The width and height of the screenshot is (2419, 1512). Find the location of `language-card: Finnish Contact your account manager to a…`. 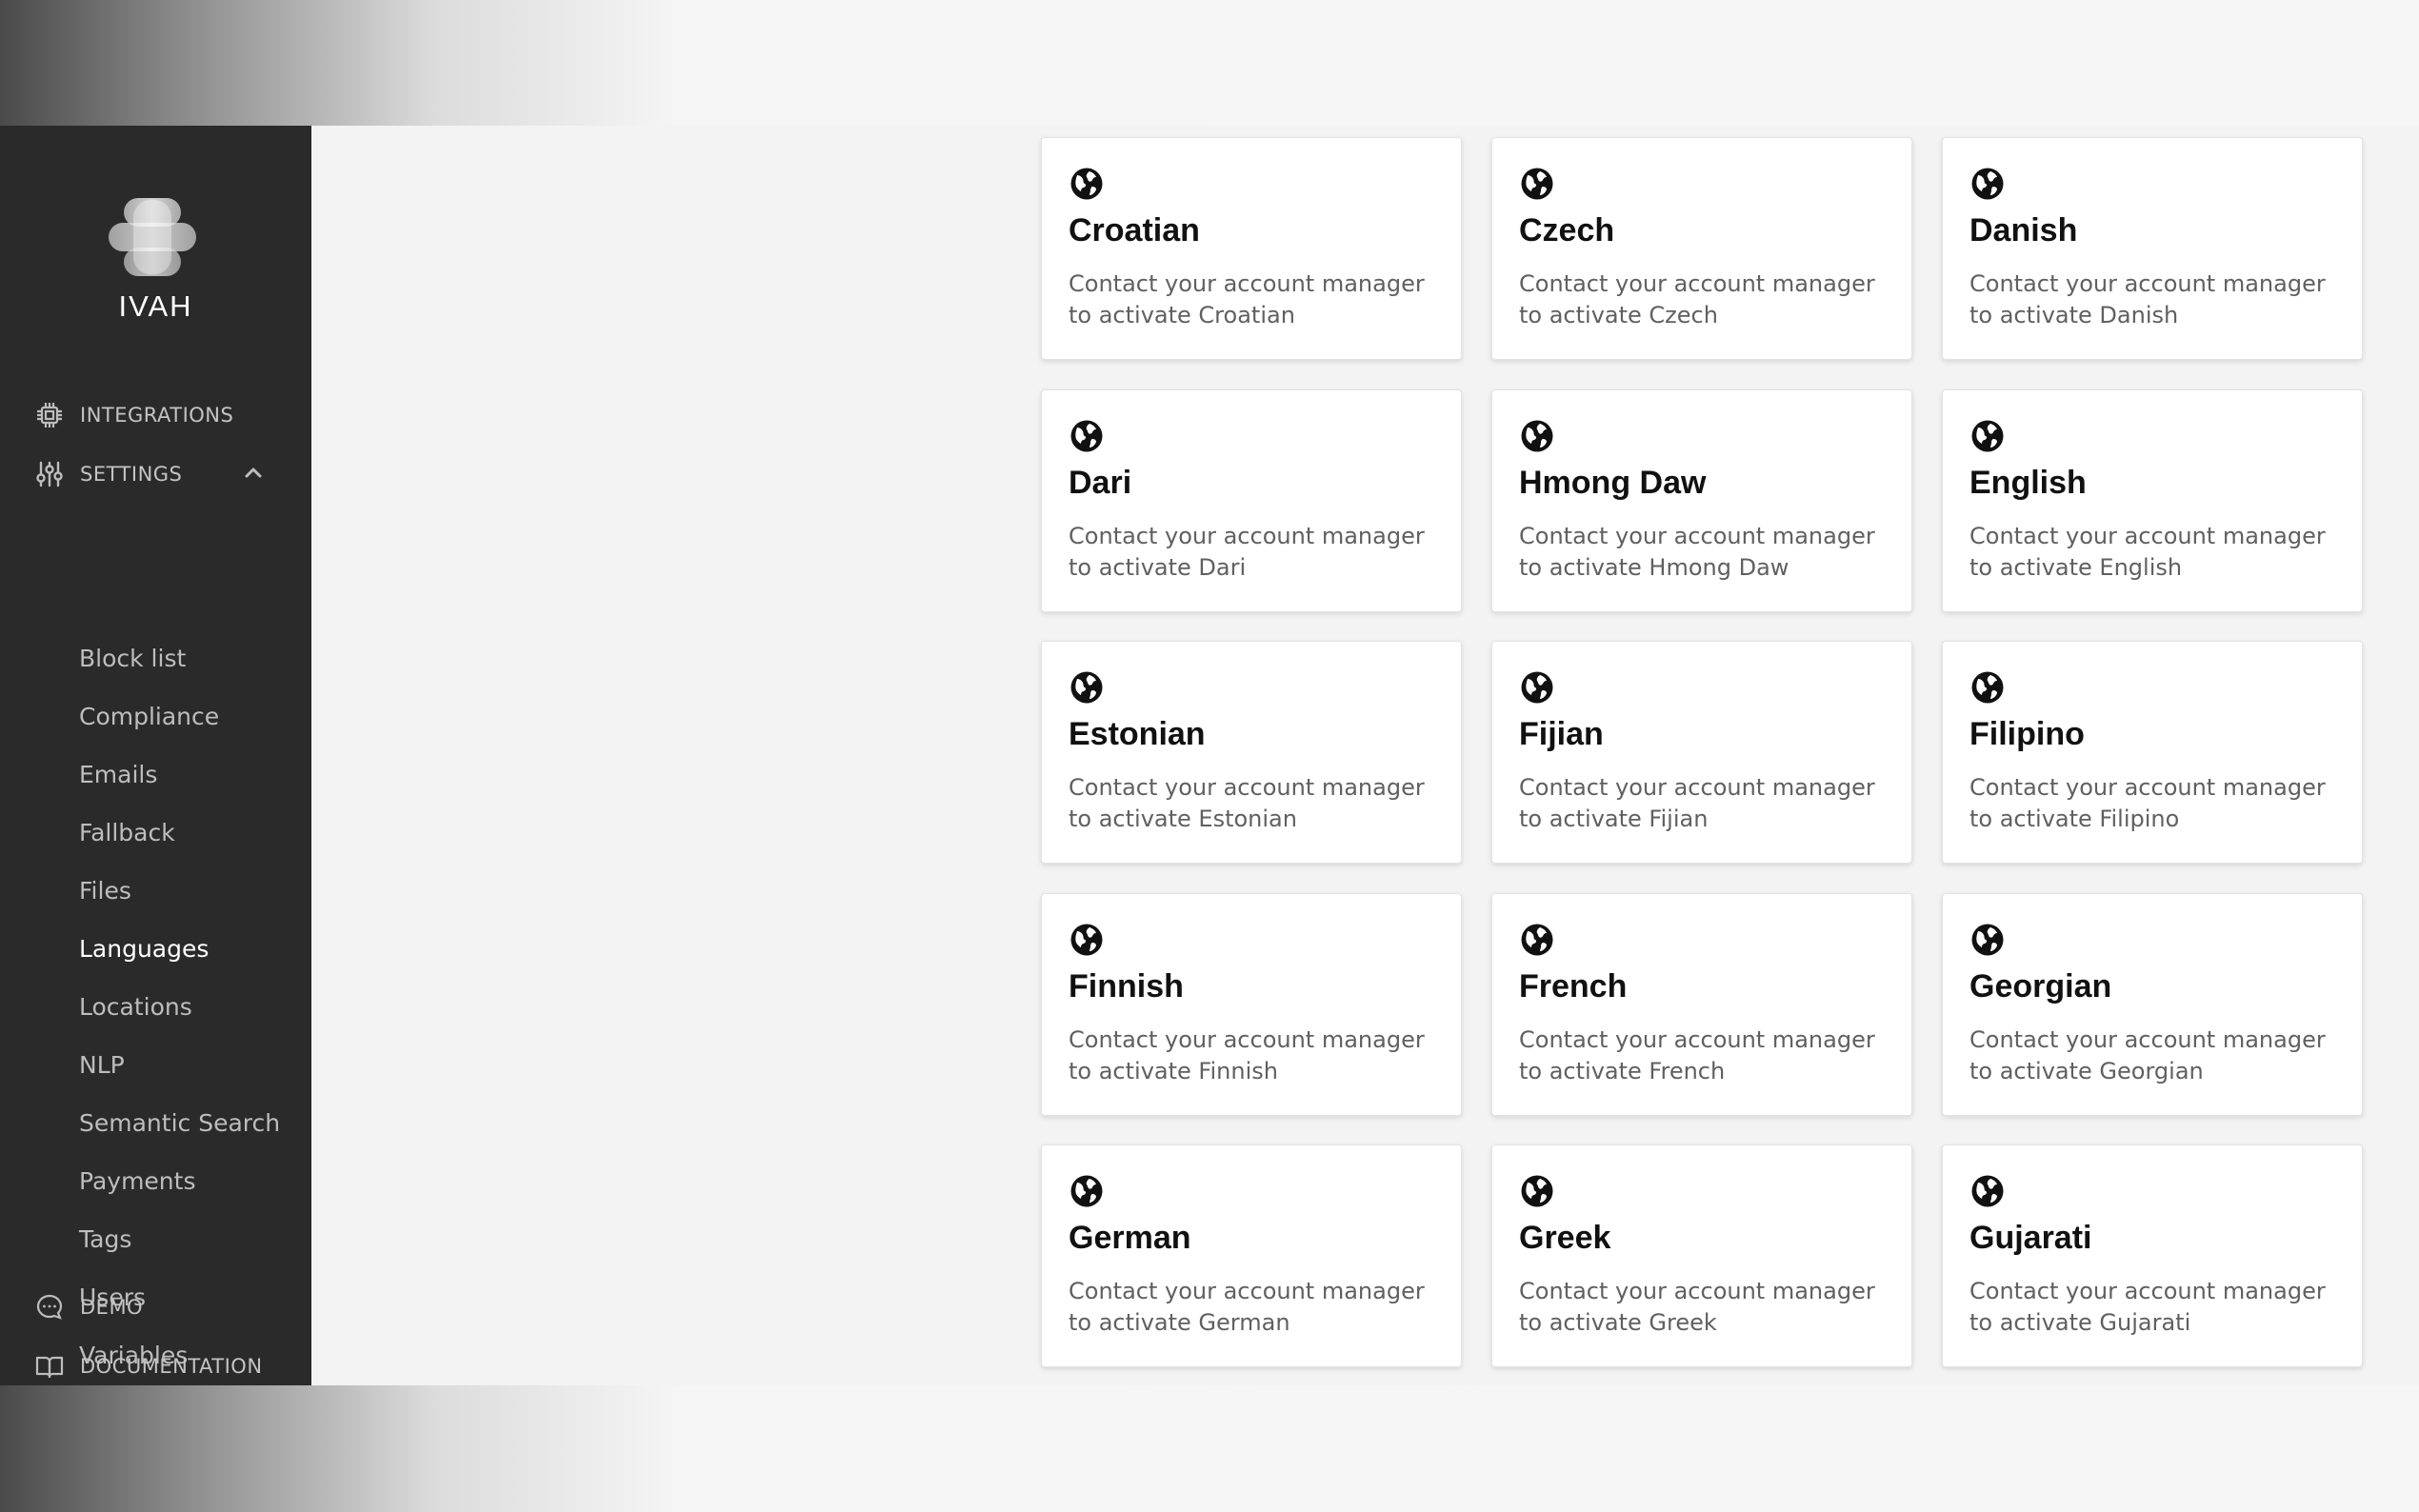

language-card: Finnish Contact your account manager to a… is located at coordinates (1251, 1004).